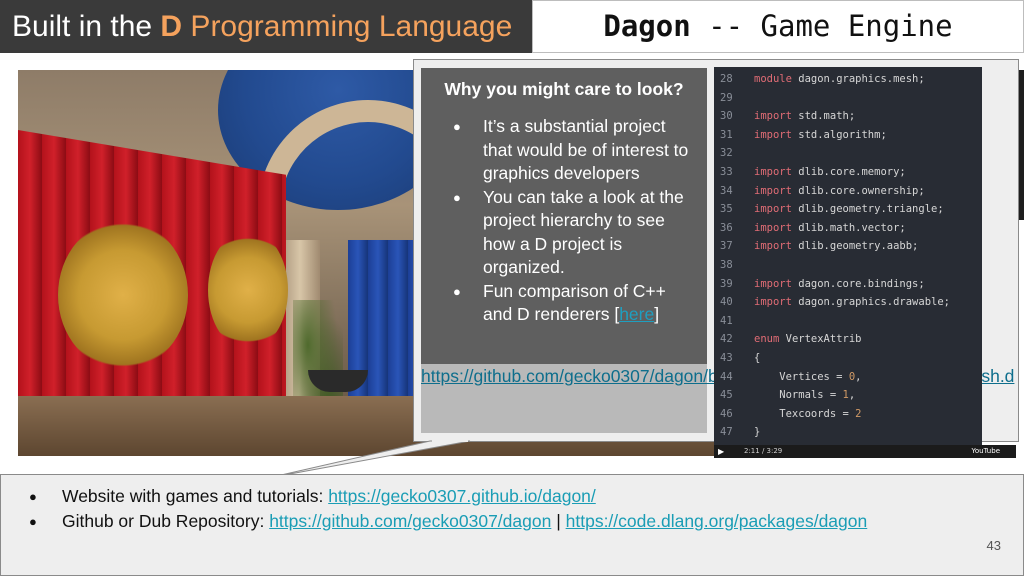 The width and height of the screenshot is (1024, 576). I want to click on line-number: 28, so click(726, 79).